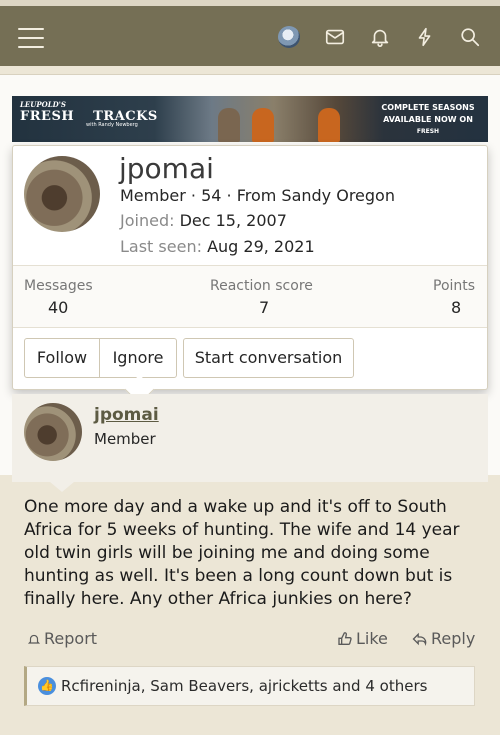 The image size is (500, 735). Describe the element at coordinates (89, 112) in the screenshot. I see `banner-logo: LEUPOLD'S FRESH TRACKS` at that location.